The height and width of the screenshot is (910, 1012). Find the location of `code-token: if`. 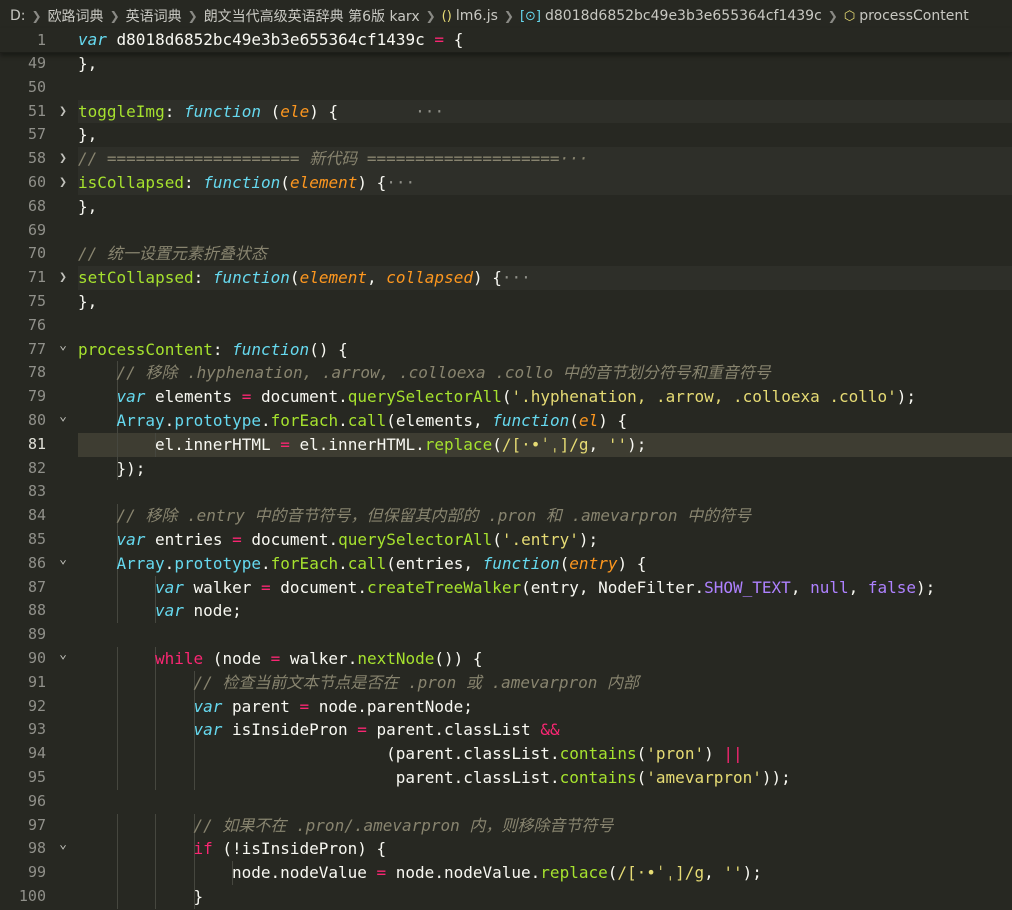

code-token: if is located at coordinates (203, 849).